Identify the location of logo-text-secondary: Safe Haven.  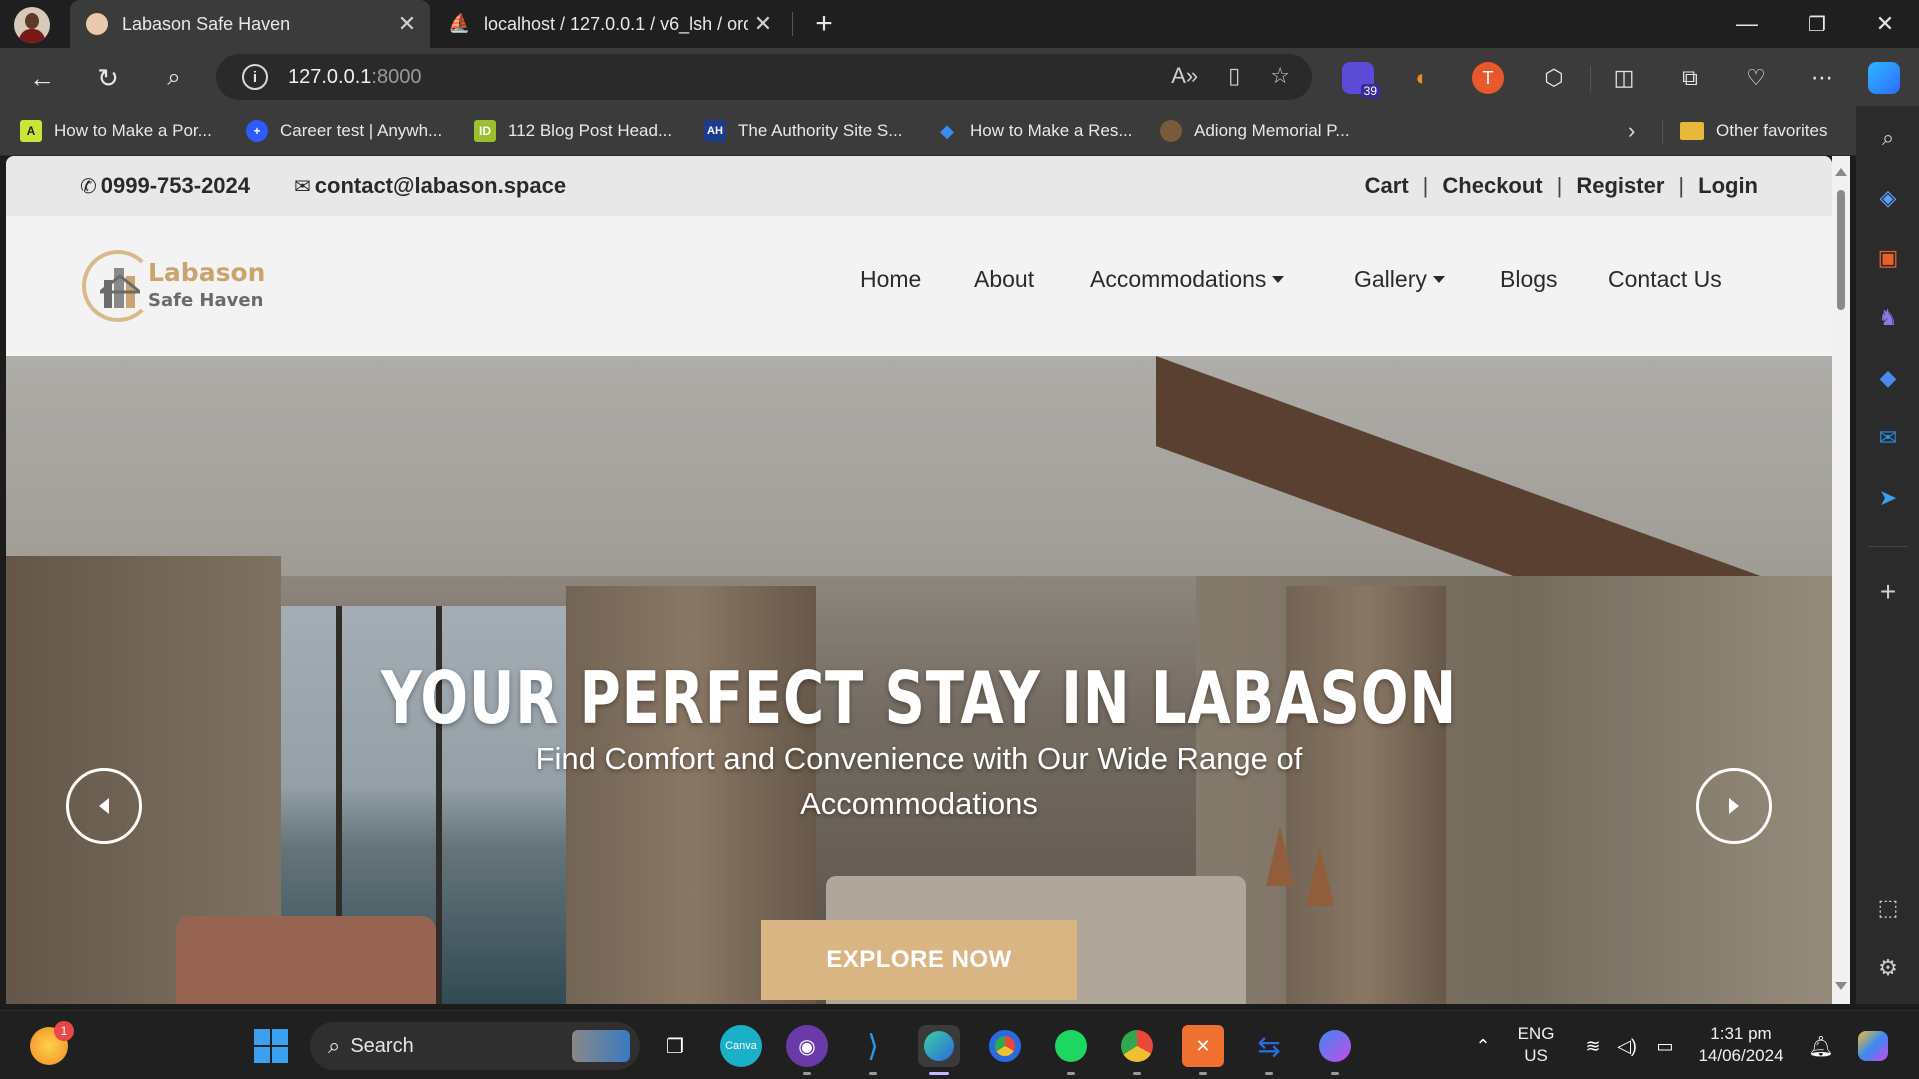
(206, 300).